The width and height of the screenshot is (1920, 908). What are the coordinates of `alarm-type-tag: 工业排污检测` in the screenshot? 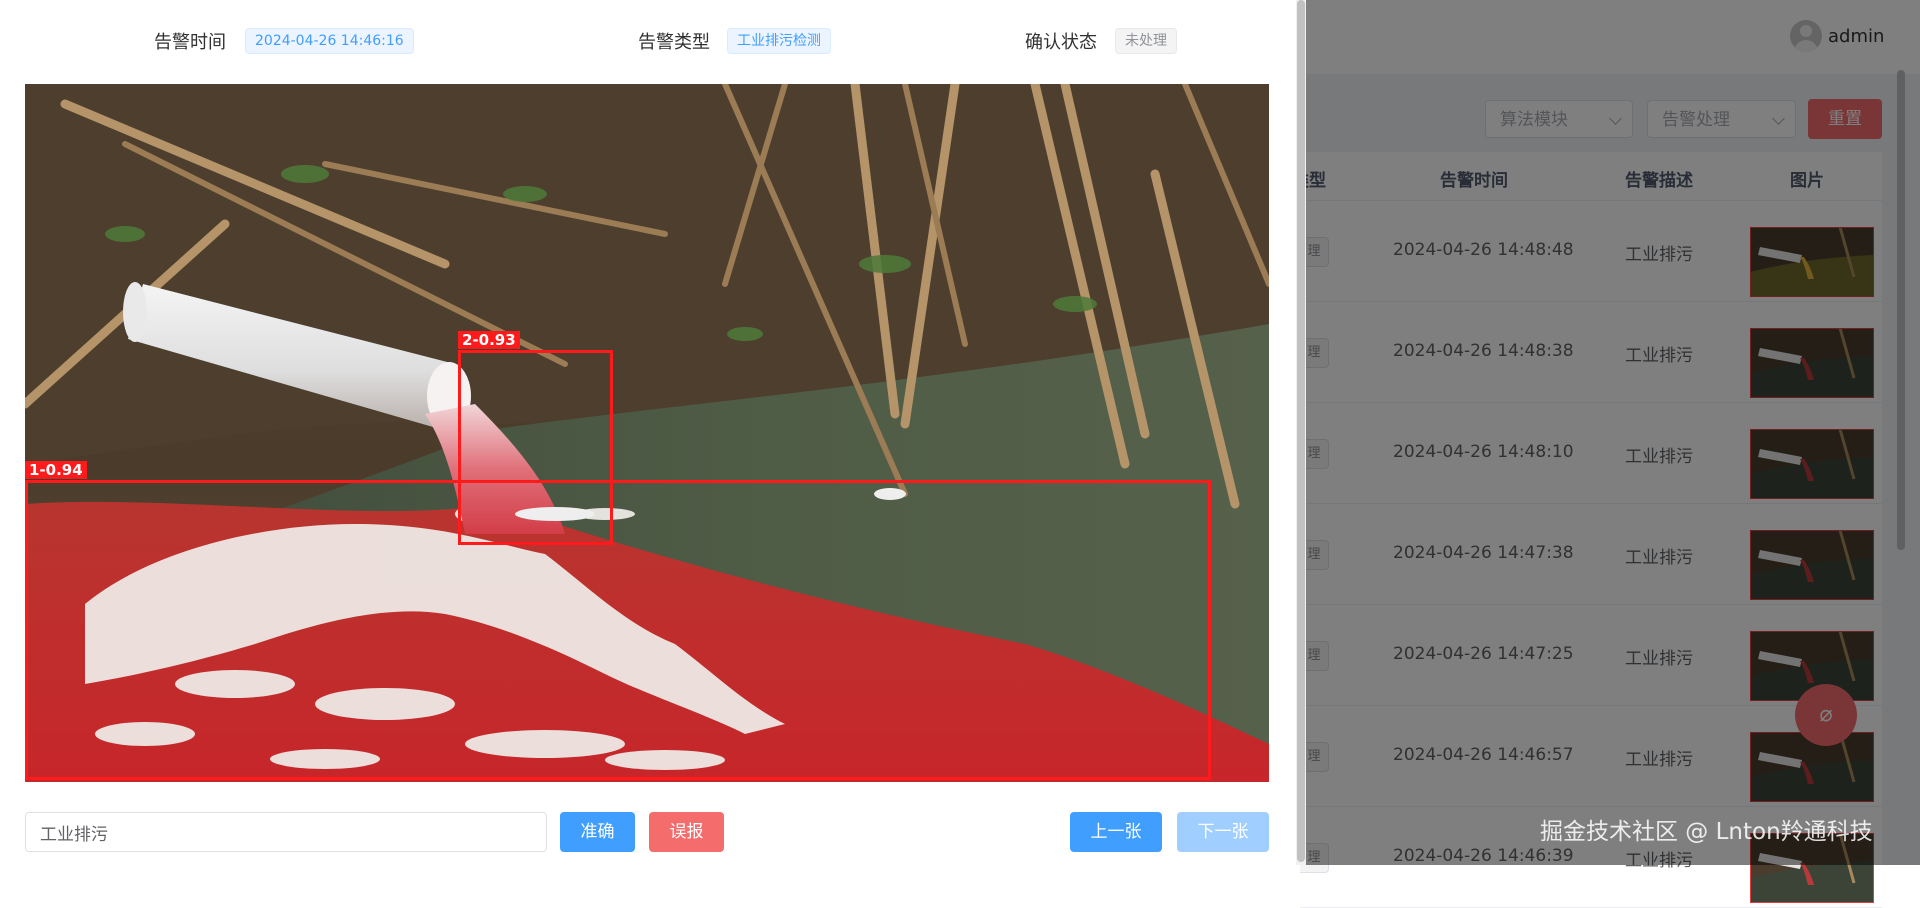 It's located at (779, 41).